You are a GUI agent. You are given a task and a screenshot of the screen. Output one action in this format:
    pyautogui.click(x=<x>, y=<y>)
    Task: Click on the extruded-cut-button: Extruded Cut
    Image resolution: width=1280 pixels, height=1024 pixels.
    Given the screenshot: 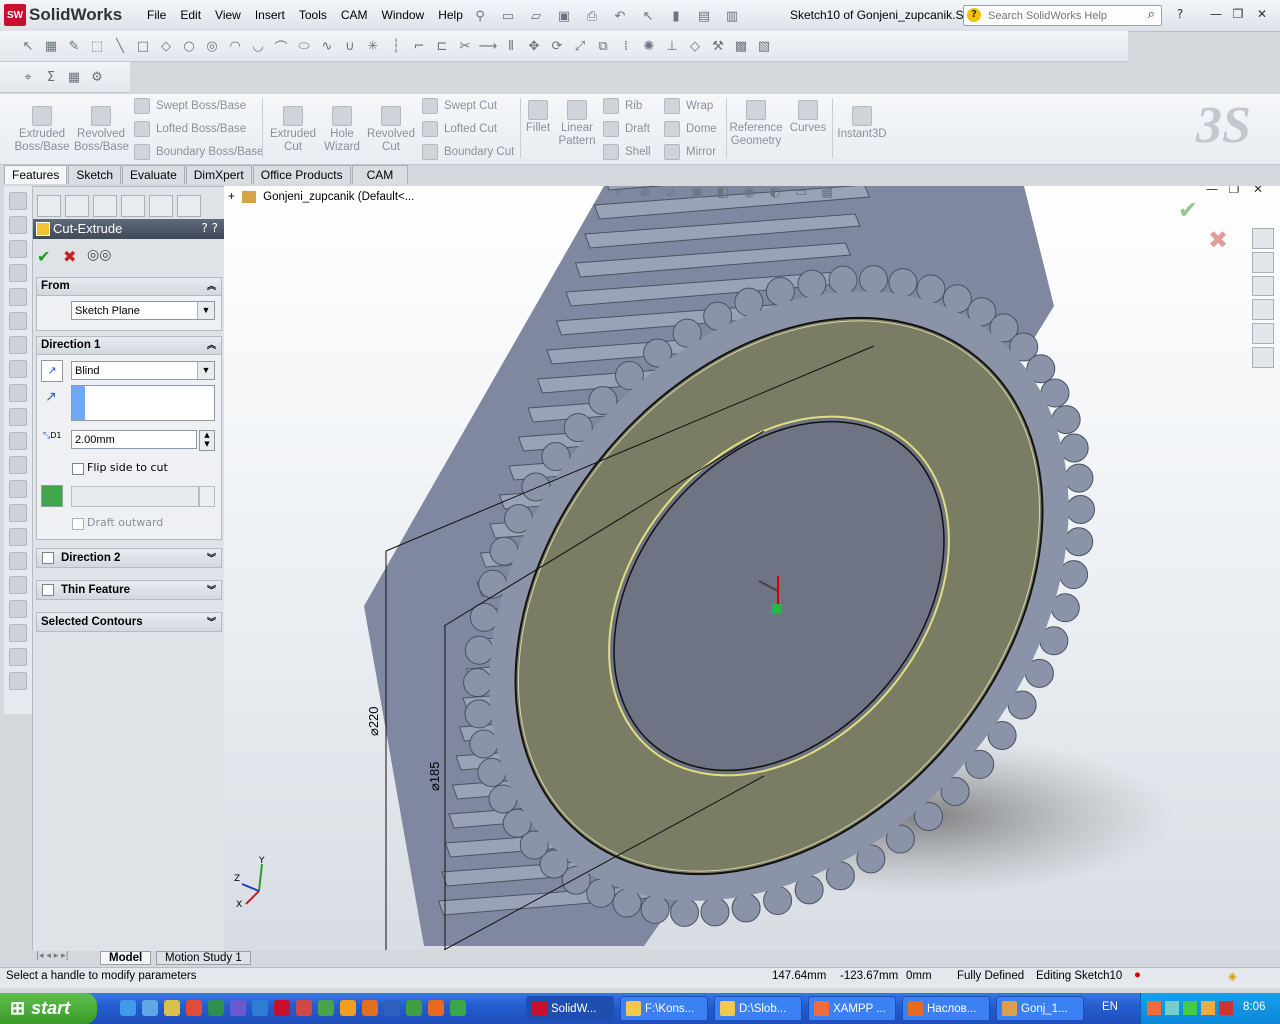 What is the action you would take?
    pyautogui.click(x=293, y=130)
    